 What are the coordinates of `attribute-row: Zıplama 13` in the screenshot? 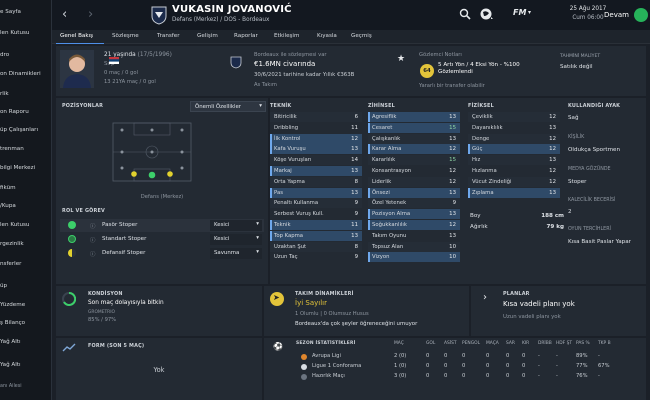 It's located at (514, 192).